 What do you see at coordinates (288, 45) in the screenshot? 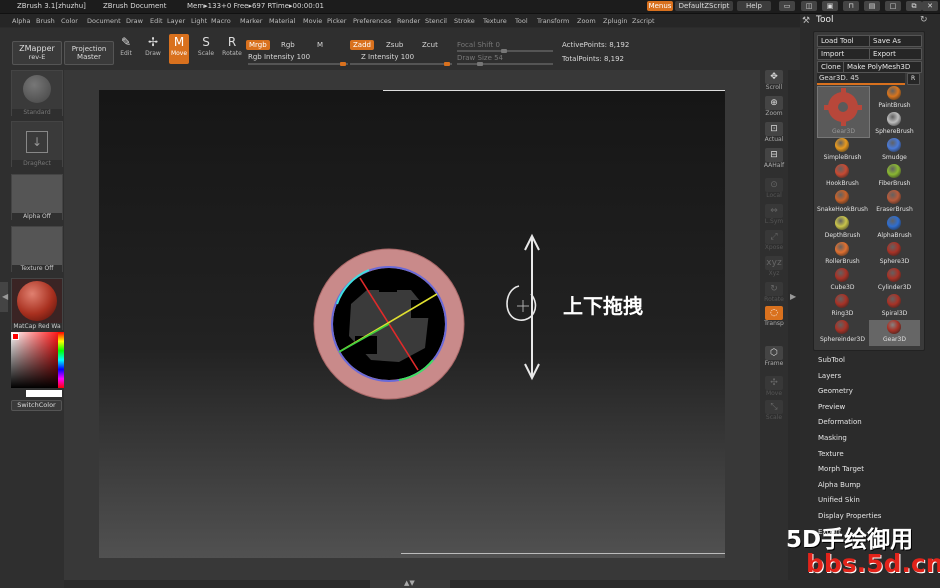
I see `rgb-toggle: Rgb` at bounding box center [288, 45].